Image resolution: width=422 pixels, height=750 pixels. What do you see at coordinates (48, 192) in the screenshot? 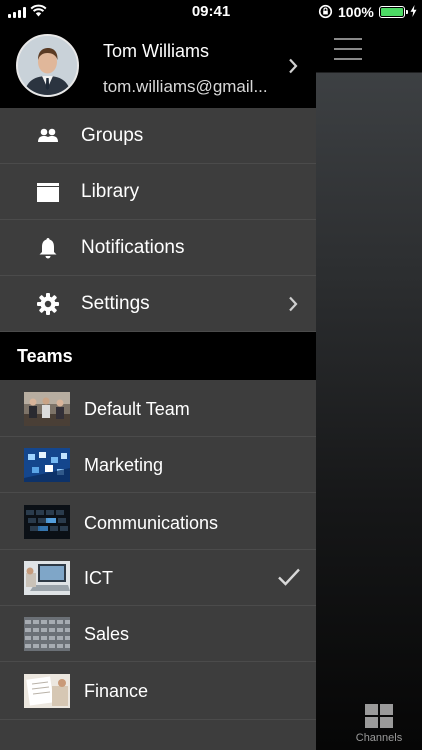
I see `library-icon` at bounding box center [48, 192].